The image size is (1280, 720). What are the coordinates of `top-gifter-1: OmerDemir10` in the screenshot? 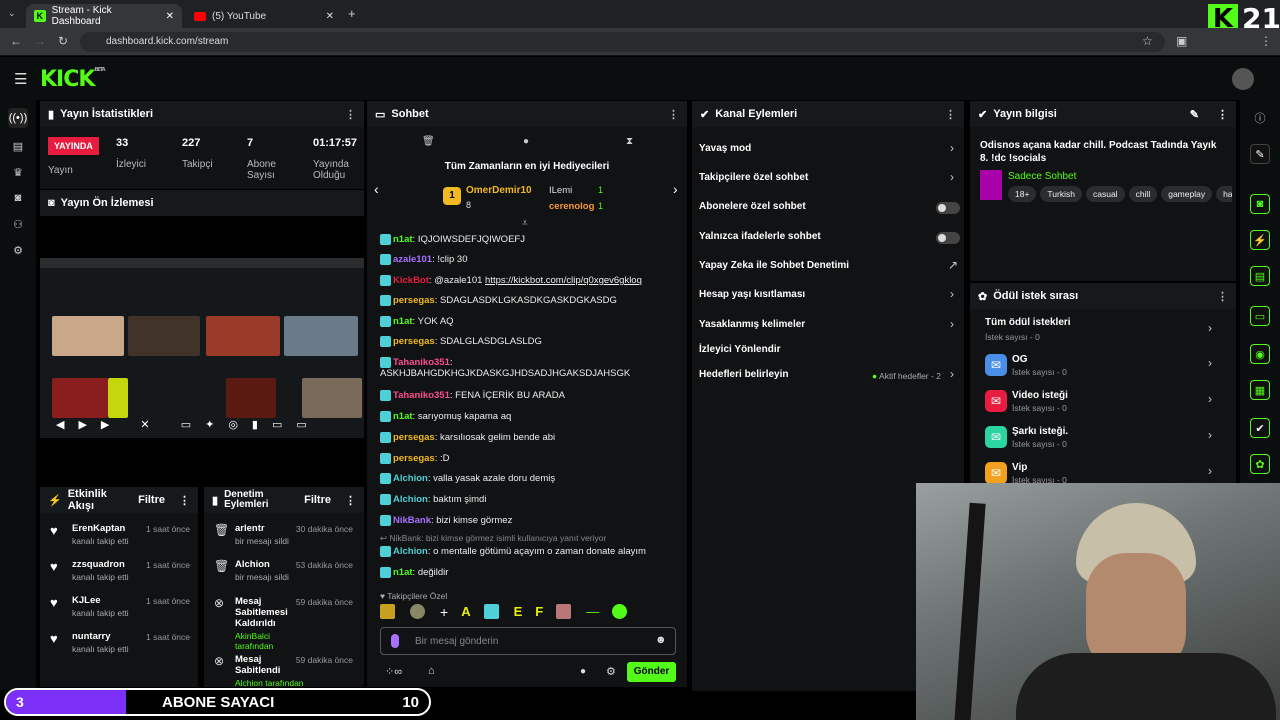 It's located at (499, 190).